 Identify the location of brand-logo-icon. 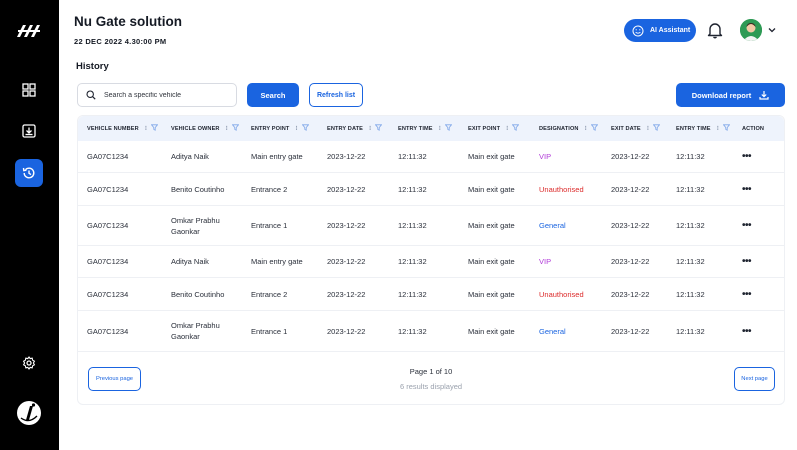
(28, 31).